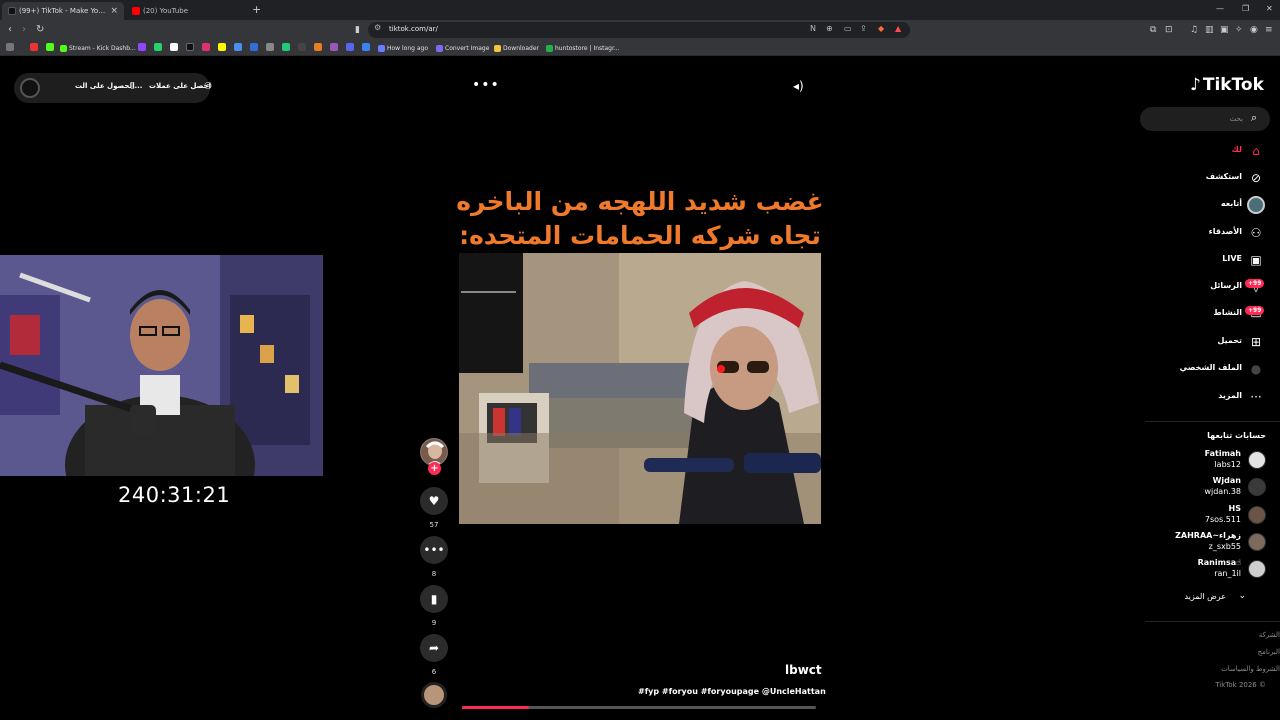 The width and height of the screenshot is (1280, 720). Describe the element at coordinates (434, 550) in the screenshot. I see `comment-button: •••` at that location.